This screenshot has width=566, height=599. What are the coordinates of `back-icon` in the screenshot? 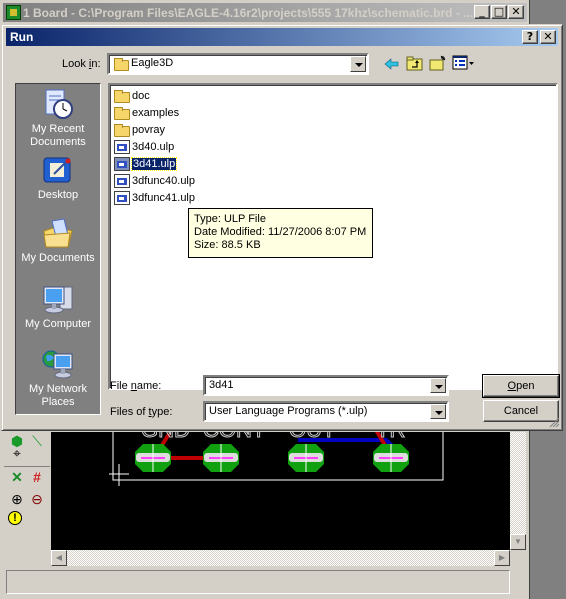 It's located at (392, 64).